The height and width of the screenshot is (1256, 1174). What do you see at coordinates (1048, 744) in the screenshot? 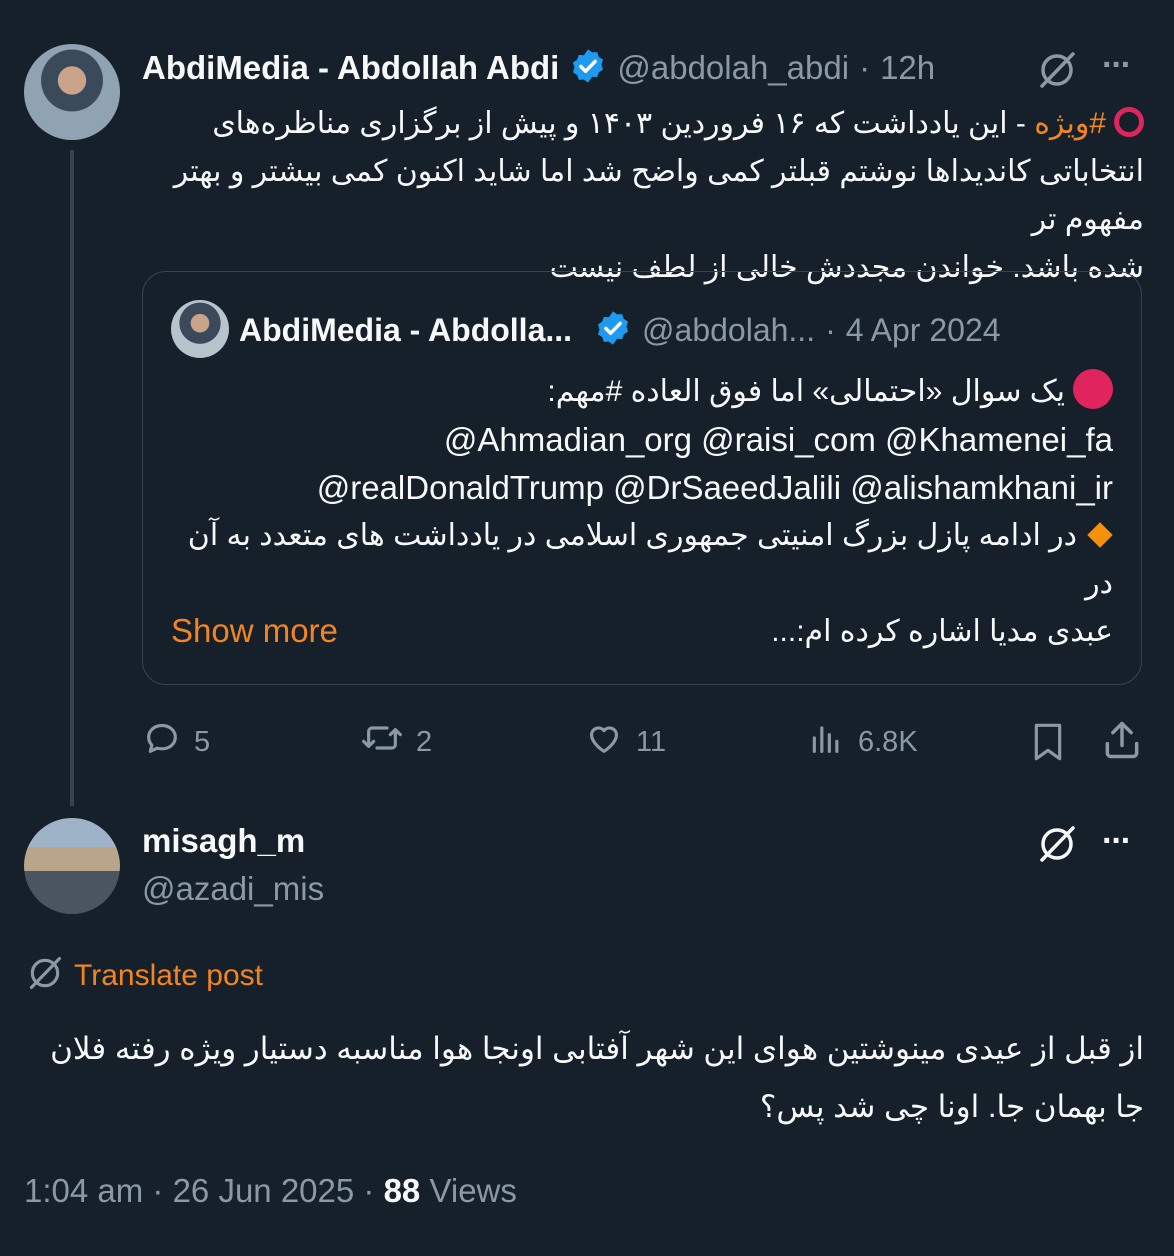
I see `bookmark-icon` at bounding box center [1048, 744].